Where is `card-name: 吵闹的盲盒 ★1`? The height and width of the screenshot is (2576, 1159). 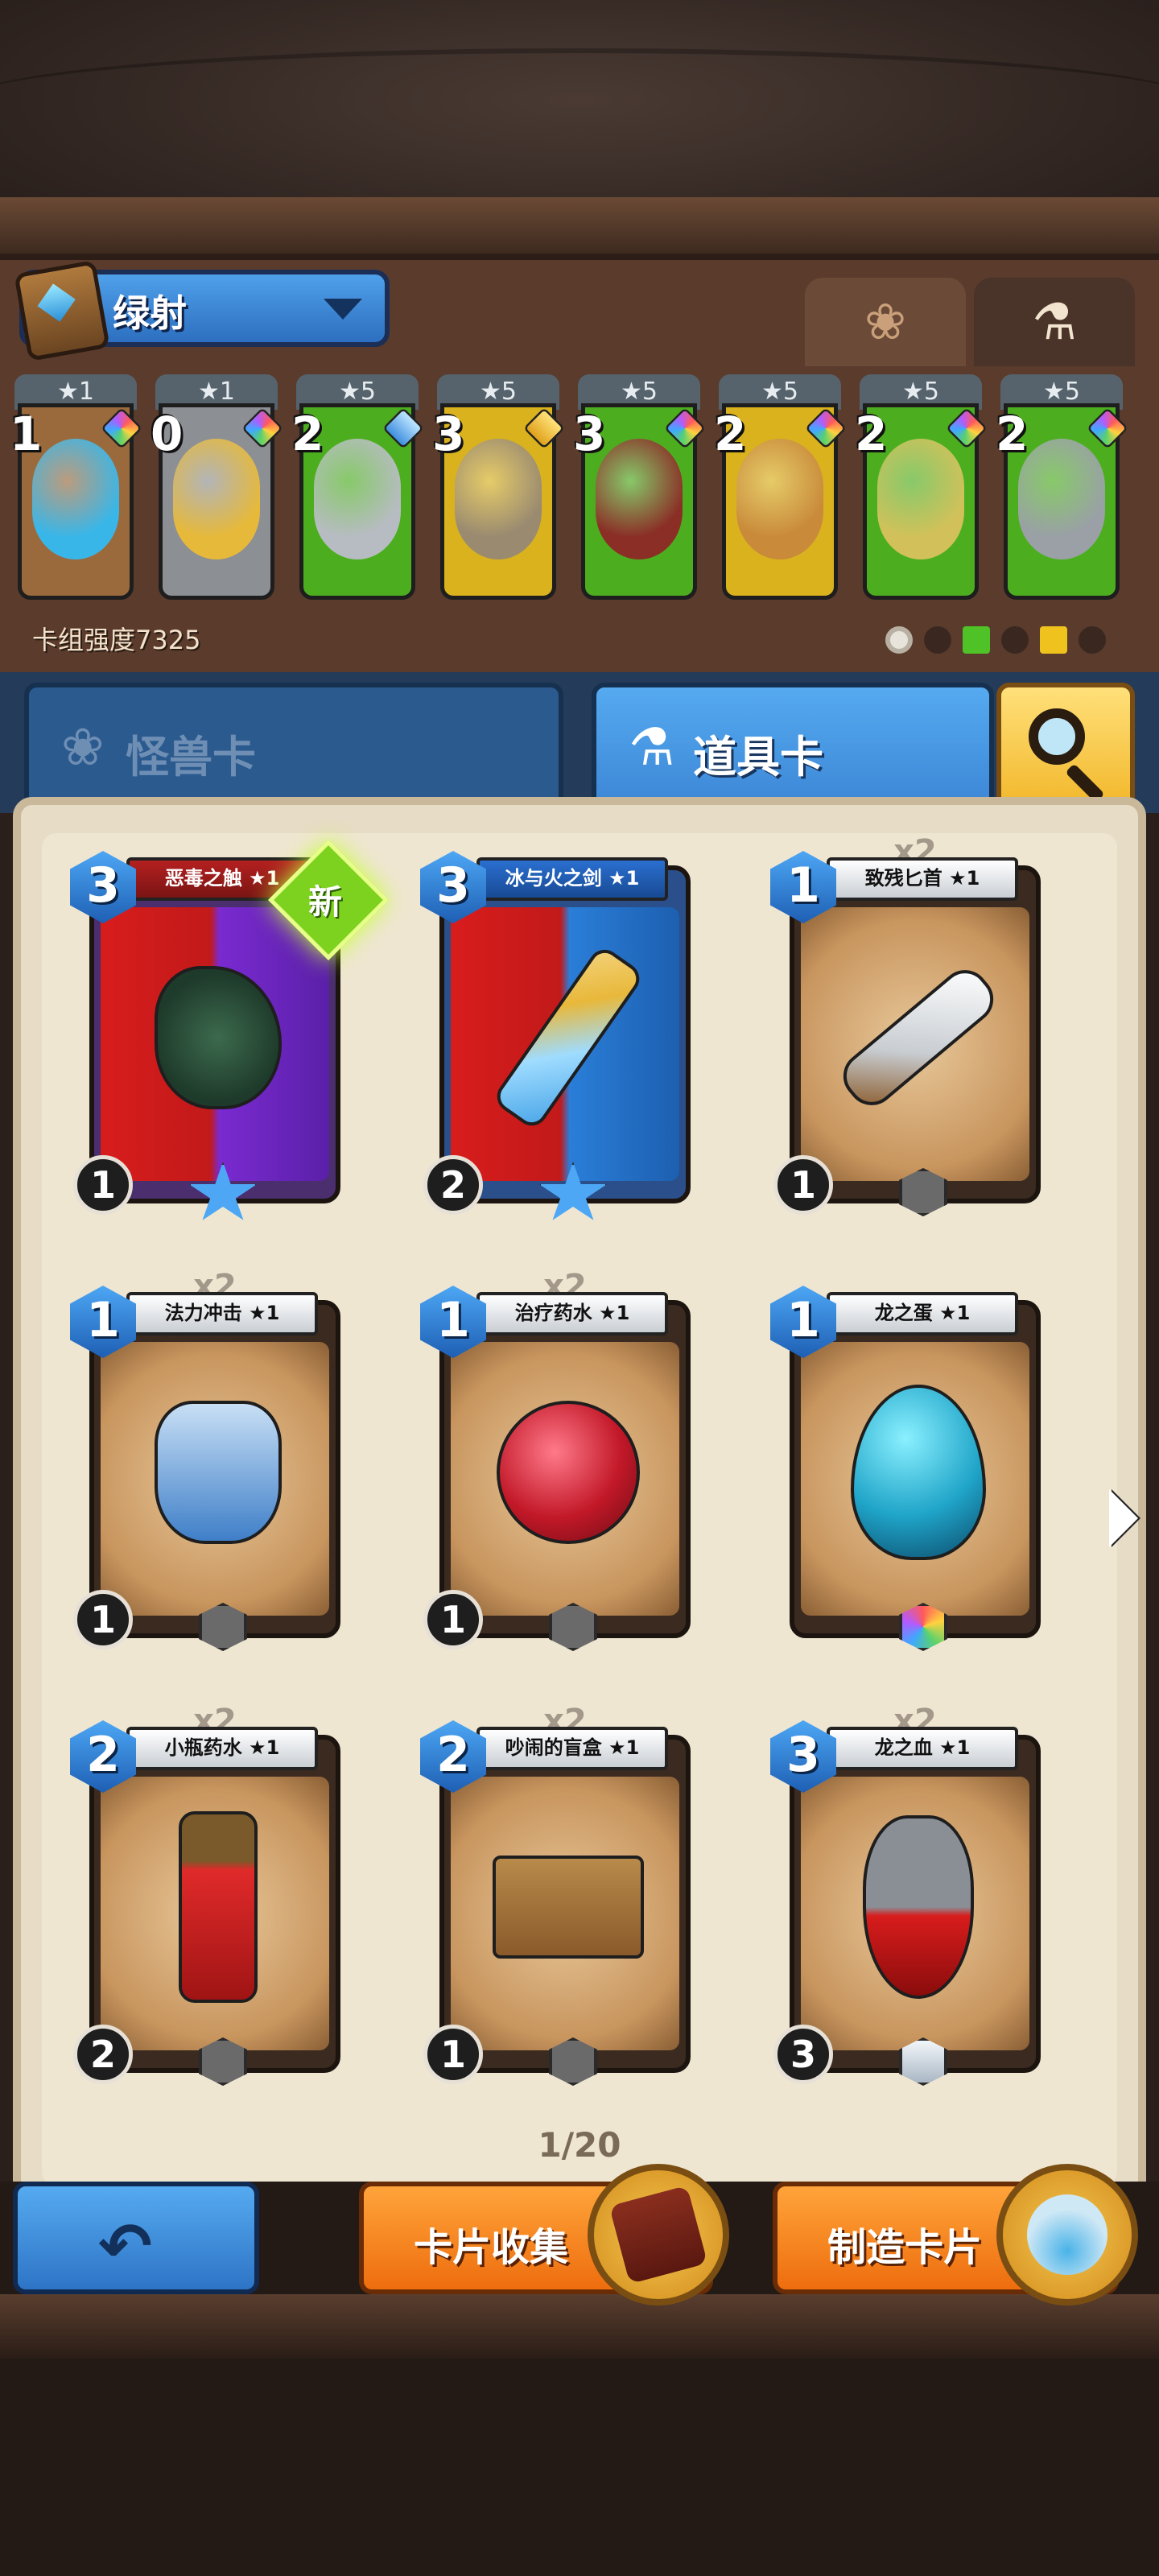
card-name: 吵闹的盲盒 ★1 is located at coordinates (572, 1748).